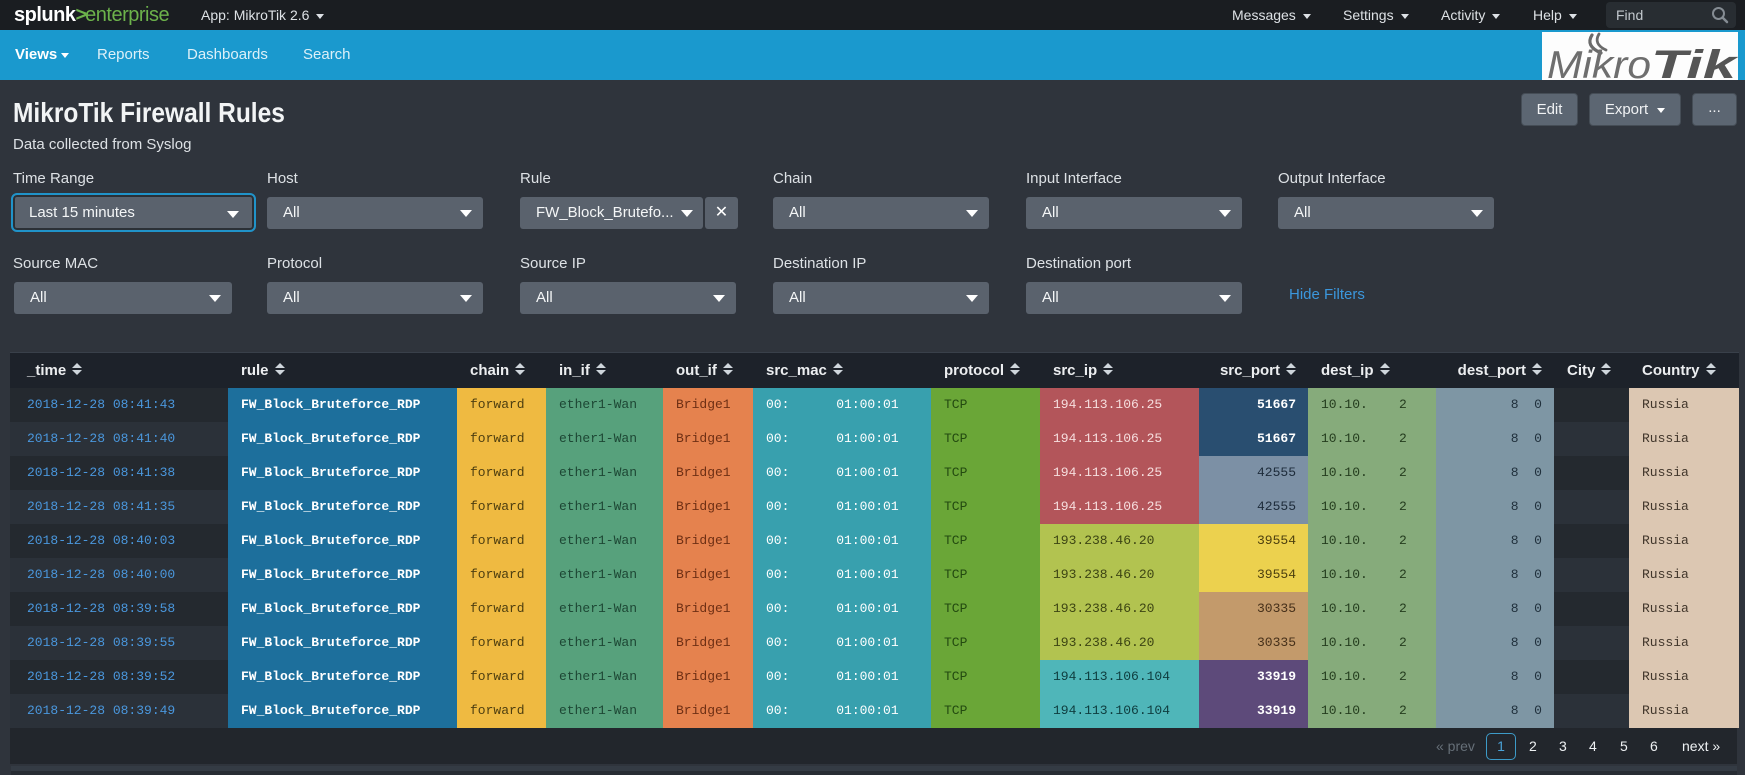 This screenshot has height=775, width=1745. Describe the element at coordinates (1599, 62) in the screenshot. I see `svg-text: Mikro` at that location.